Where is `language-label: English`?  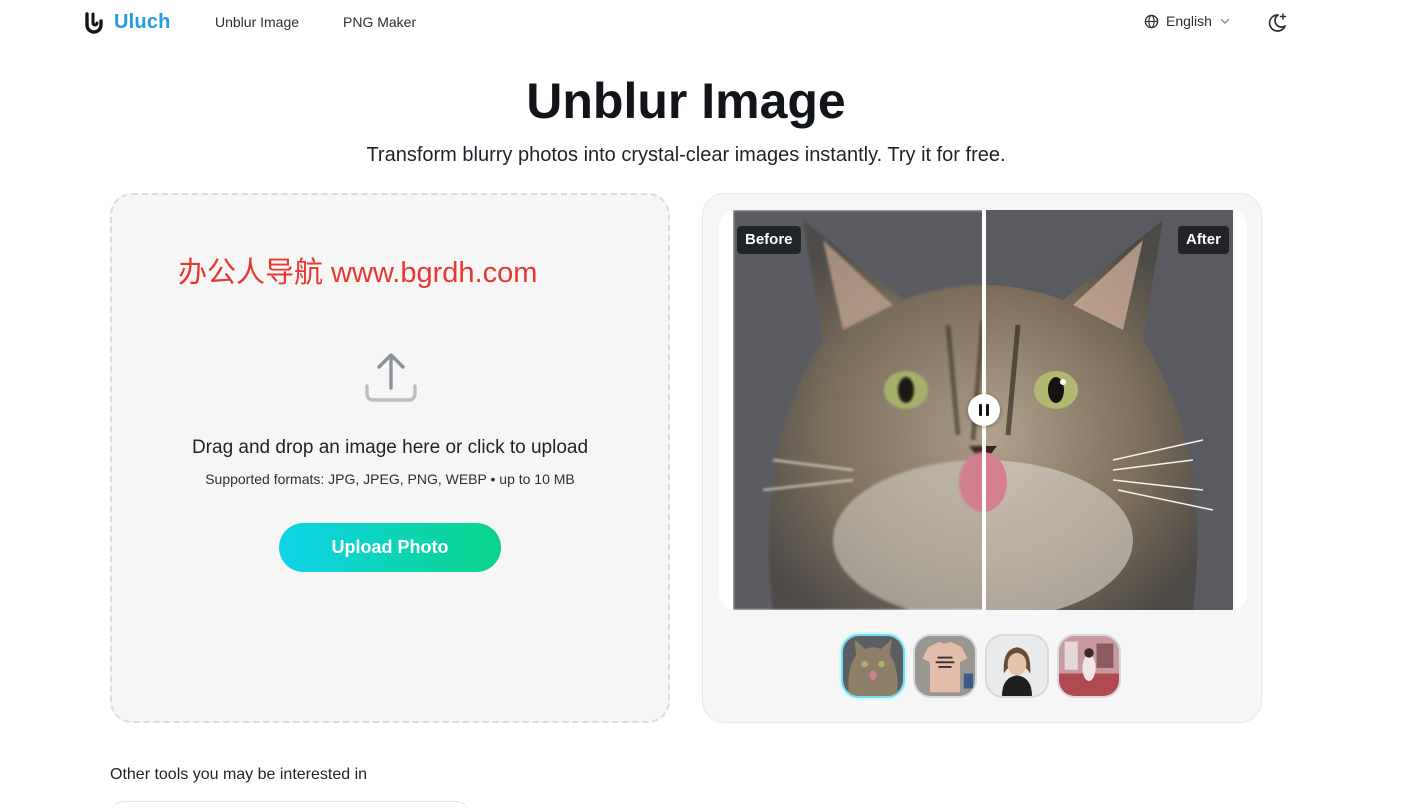 language-label: English is located at coordinates (1189, 21).